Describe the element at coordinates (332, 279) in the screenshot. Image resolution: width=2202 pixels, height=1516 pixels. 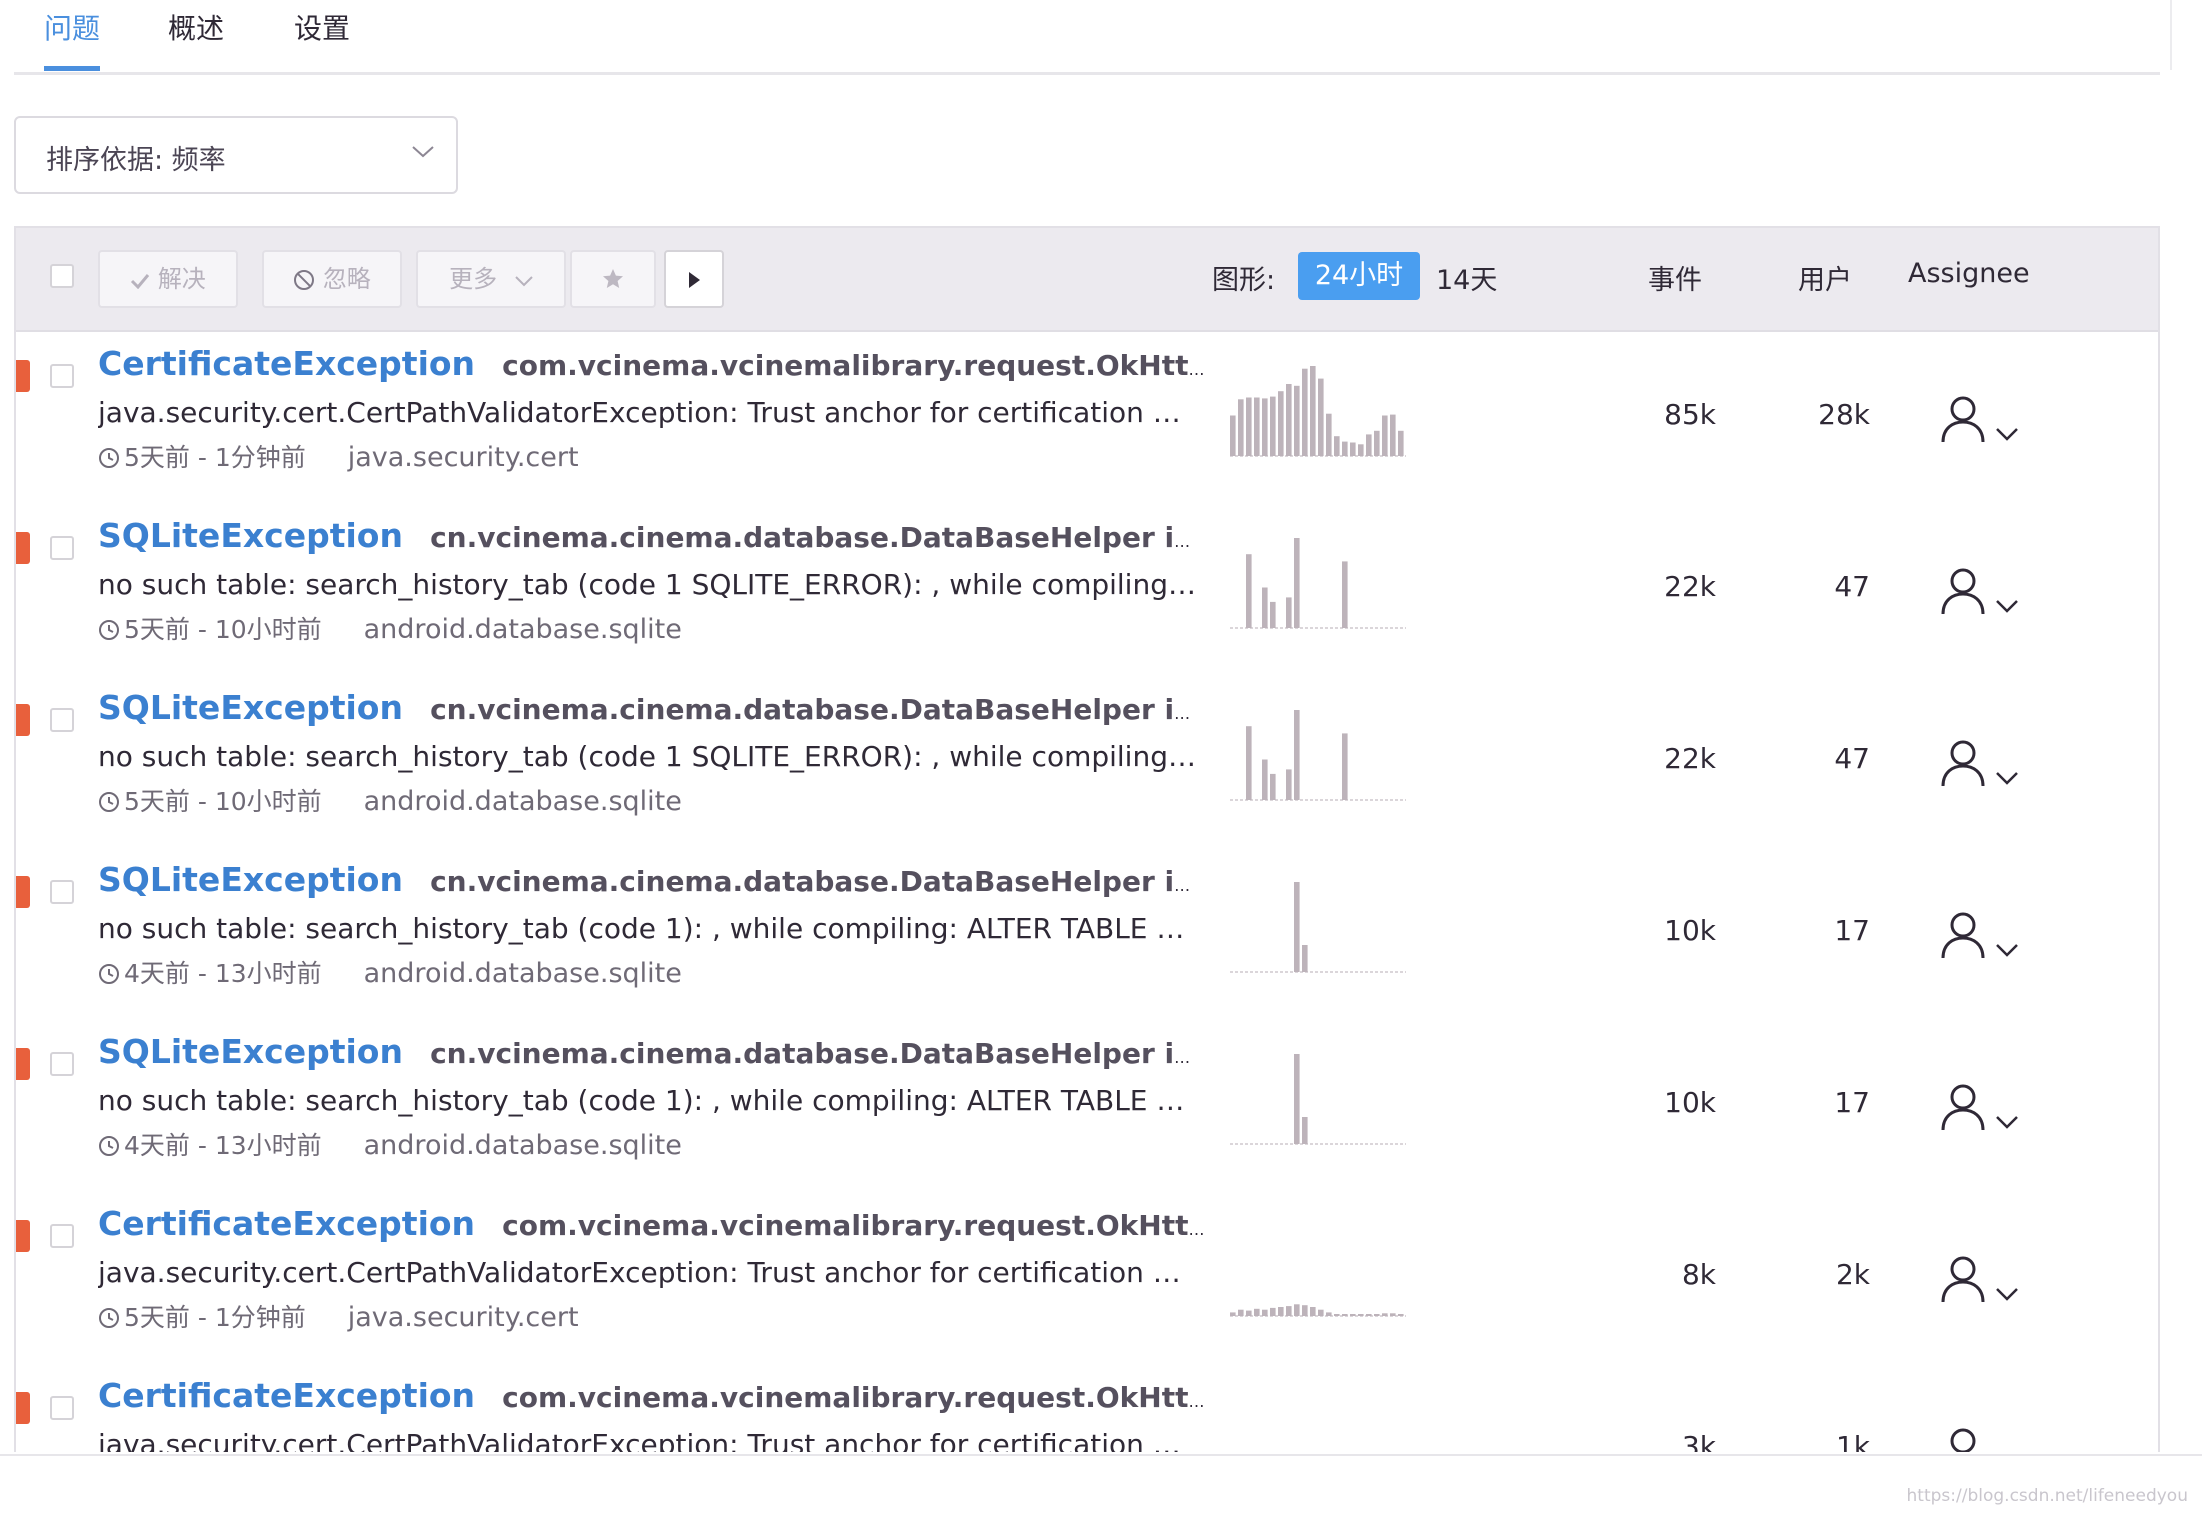
I see `ignore-button: 忽略` at that location.